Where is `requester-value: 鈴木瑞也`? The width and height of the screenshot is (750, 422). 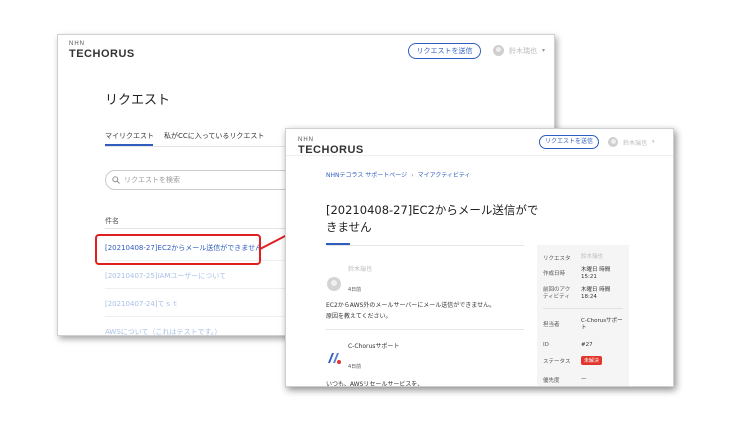 requester-value: 鈴木瑞也 is located at coordinates (592, 257).